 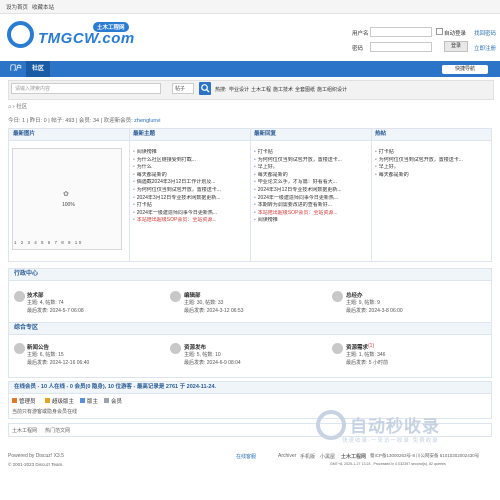 I want to click on register-link: 立即注册, so click(x=485, y=48).